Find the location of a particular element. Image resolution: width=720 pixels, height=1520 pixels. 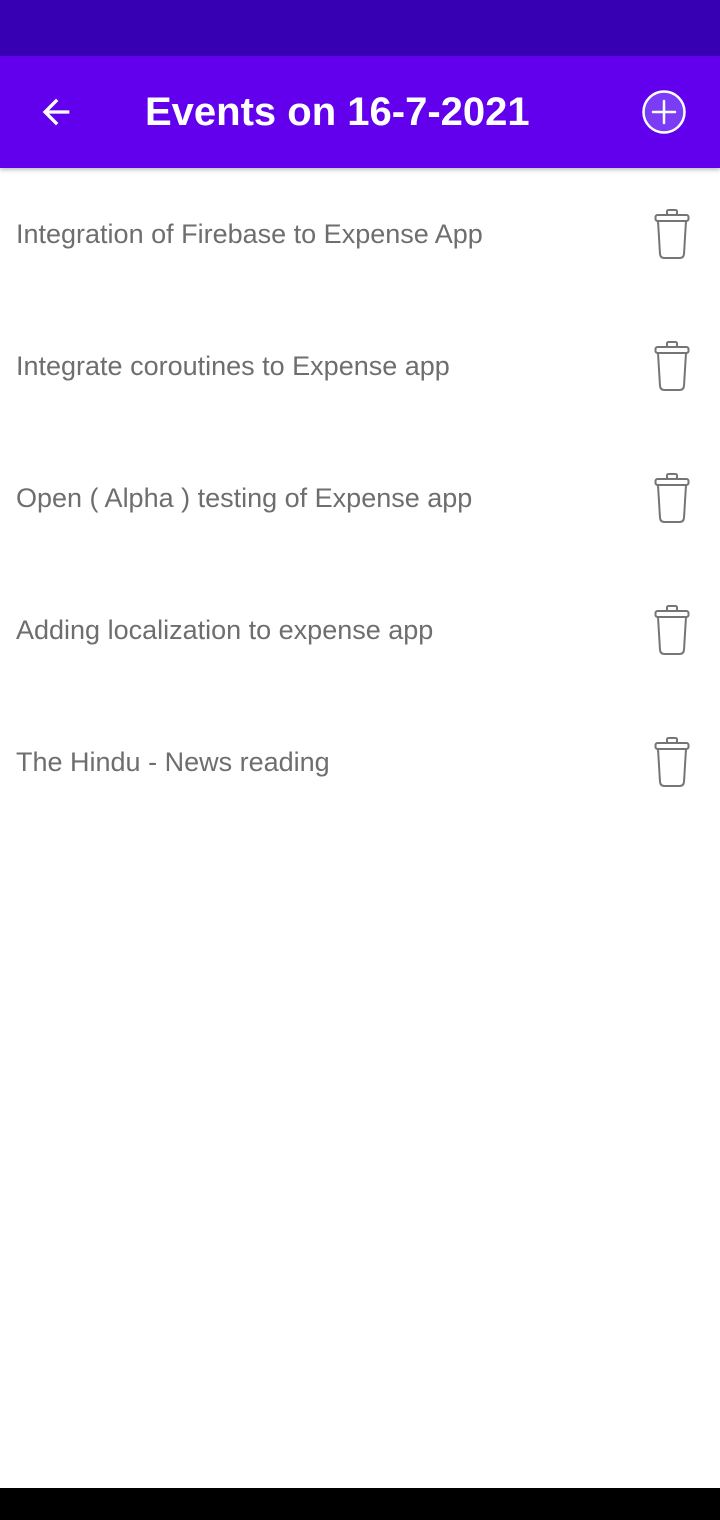

event-label: Integration of Firebase to Expense App is located at coordinates (249, 234).